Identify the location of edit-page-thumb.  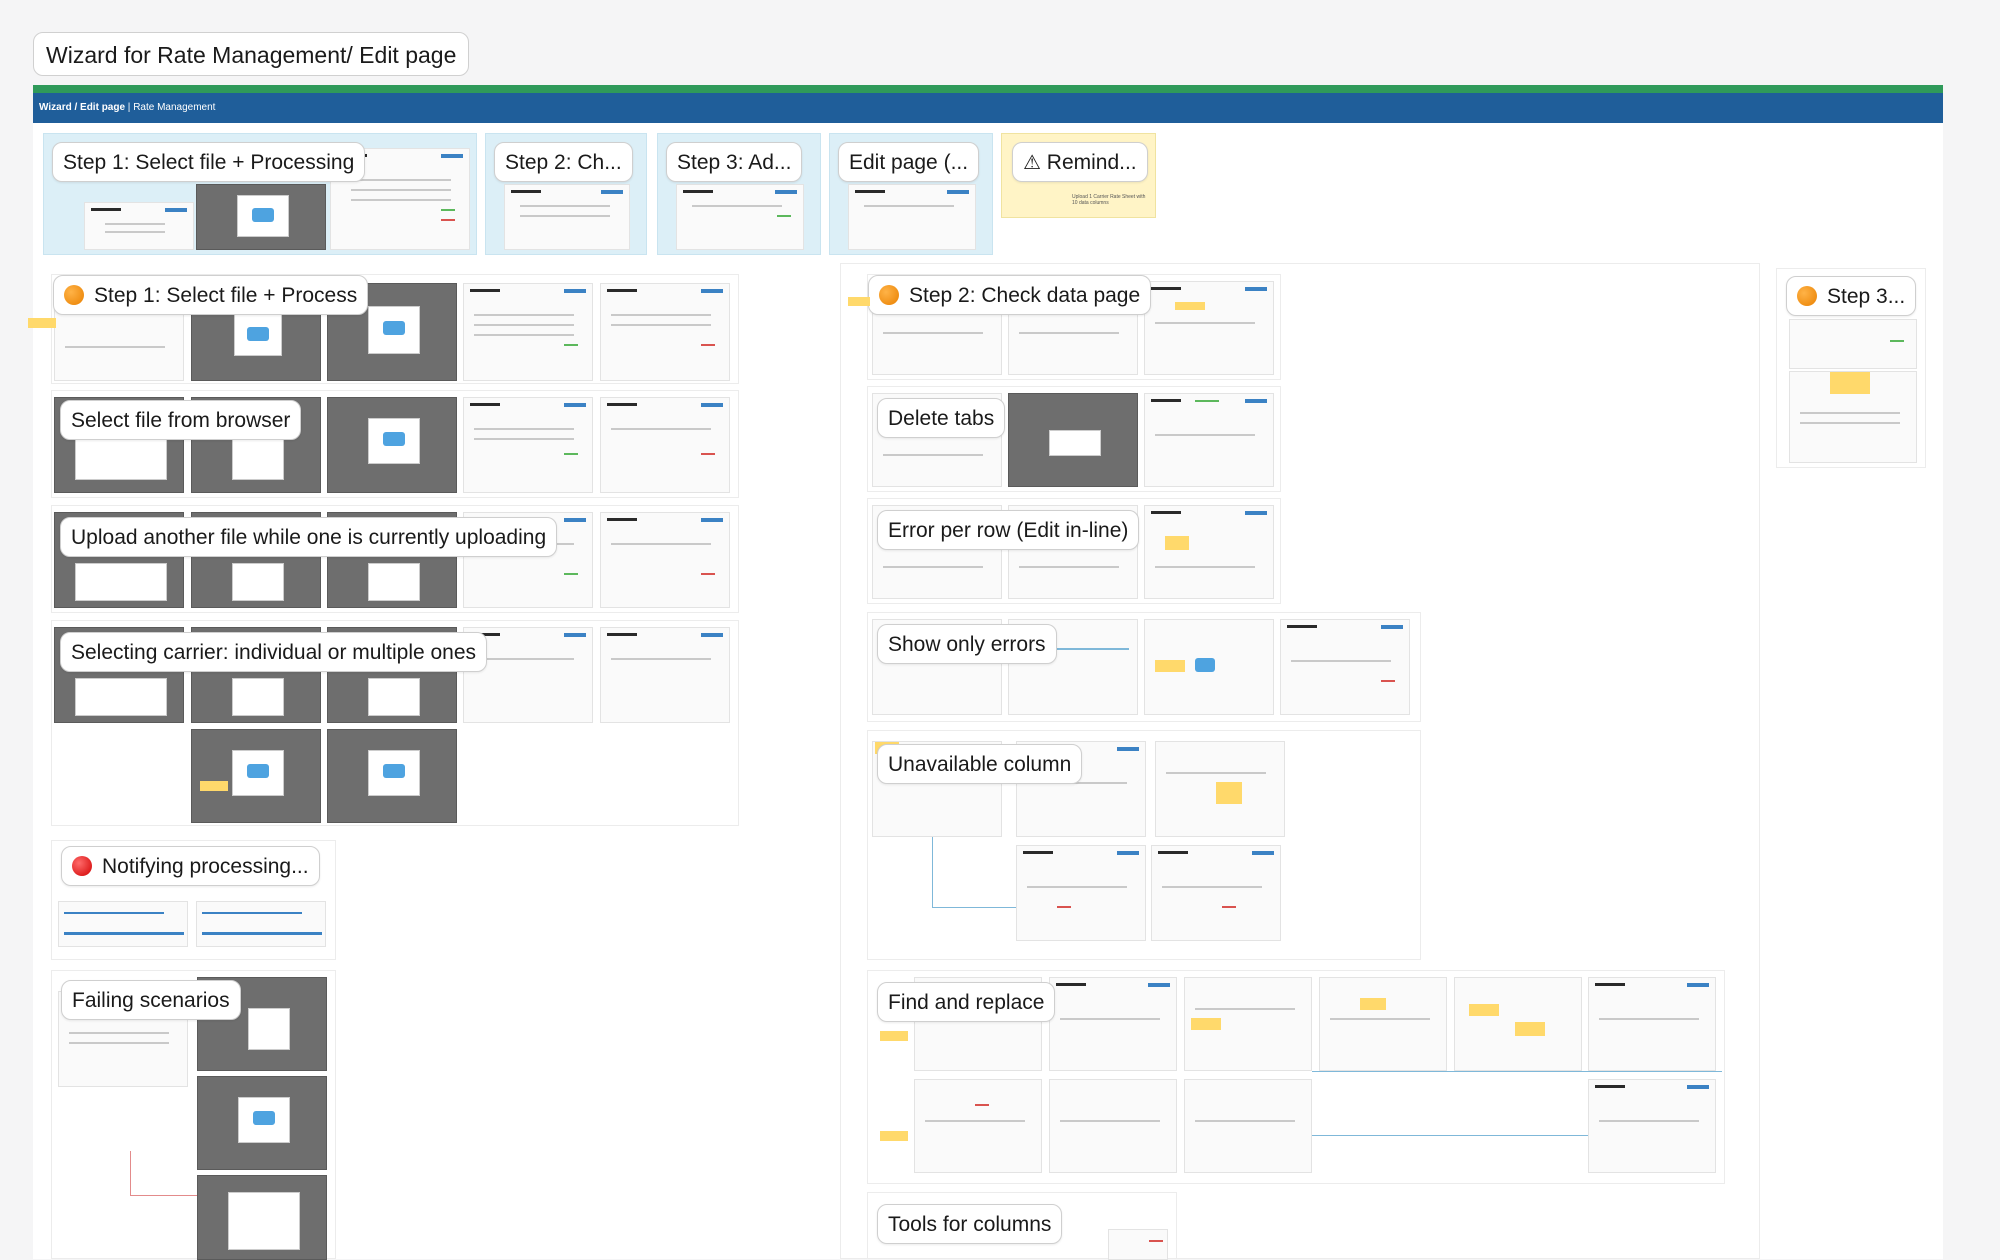
(912, 217).